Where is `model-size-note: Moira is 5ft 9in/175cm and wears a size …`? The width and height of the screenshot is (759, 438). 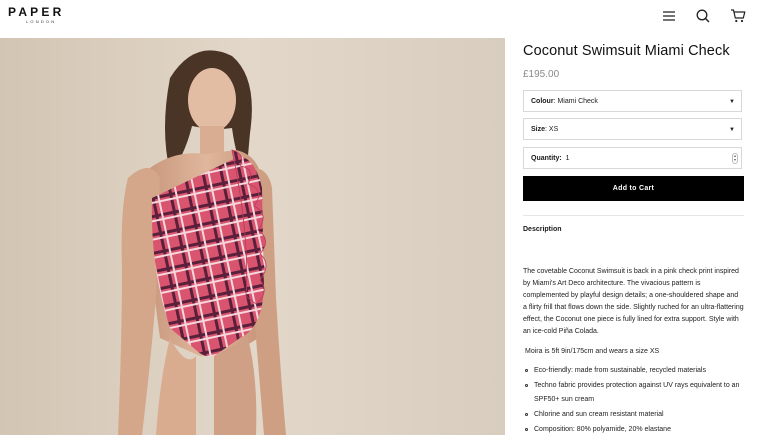 model-size-note: Moira is 5ft 9in/175cm and wears a size … is located at coordinates (592, 351).